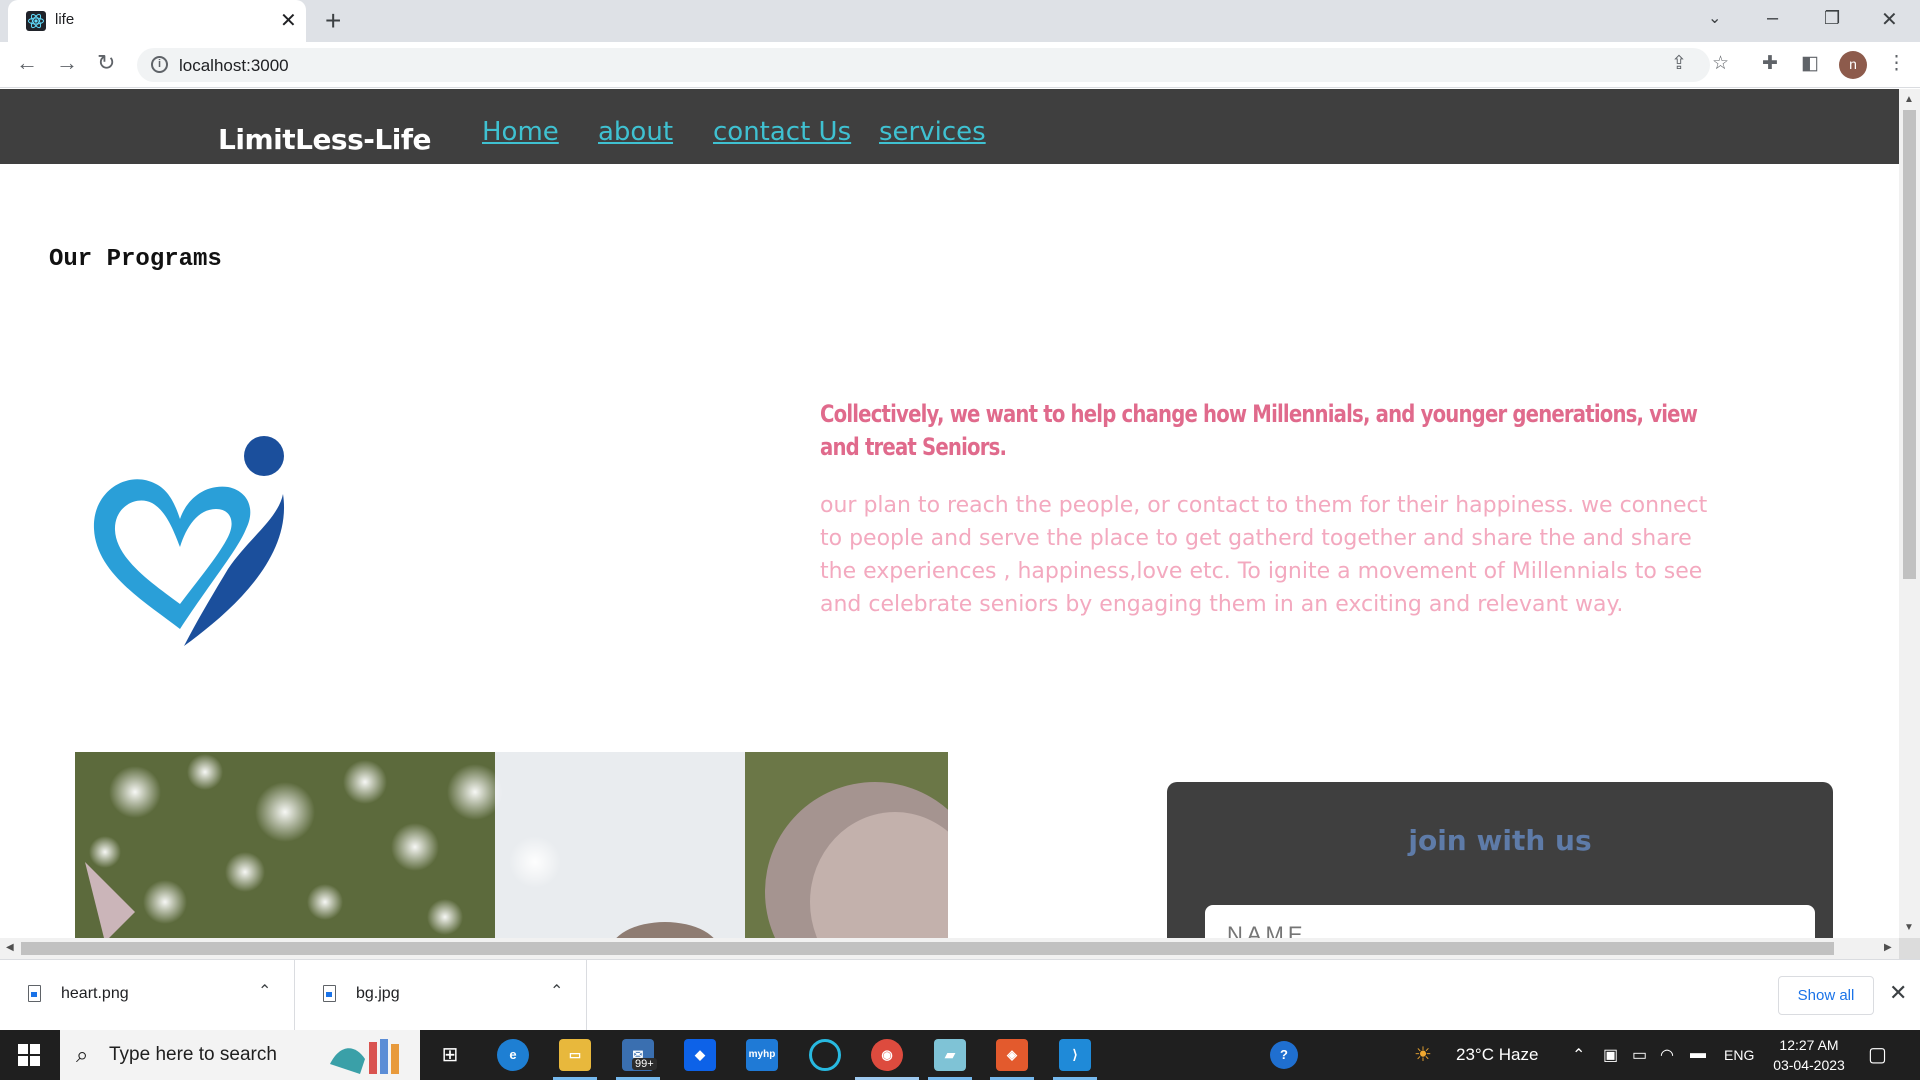 Image resolution: width=1920 pixels, height=1080 pixels. Describe the element at coordinates (1284, 1055) in the screenshot. I see `help-icon: ?` at that location.